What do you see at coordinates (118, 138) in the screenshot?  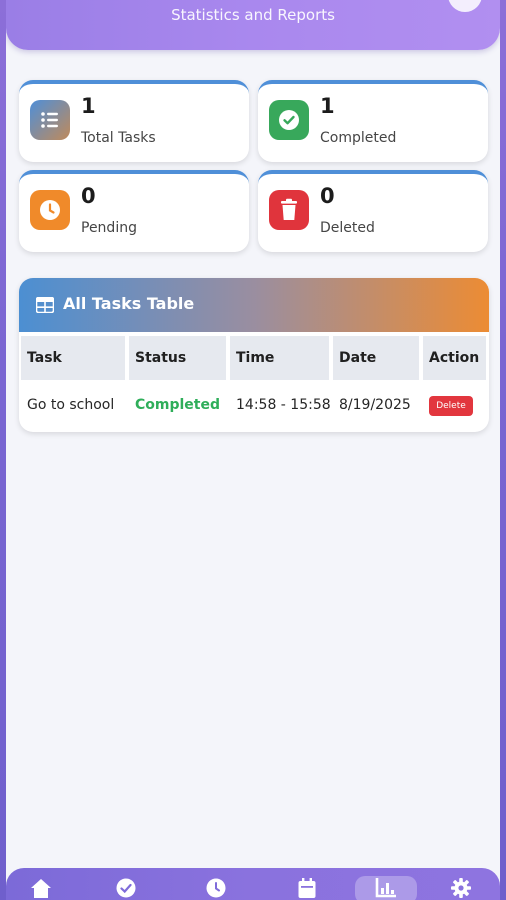 I see `stat-label-total: Total Tasks` at bounding box center [118, 138].